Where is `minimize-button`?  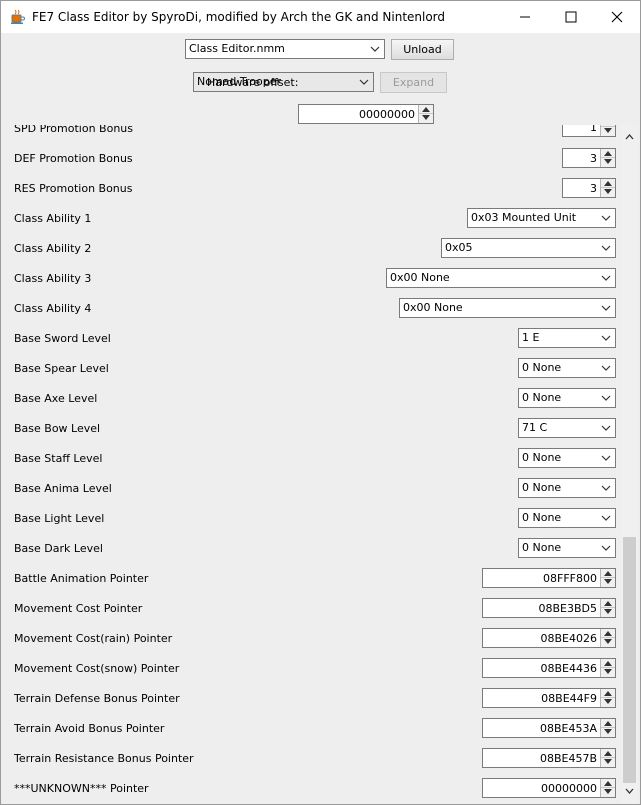
minimize-button is located at coordinates (525, 17).